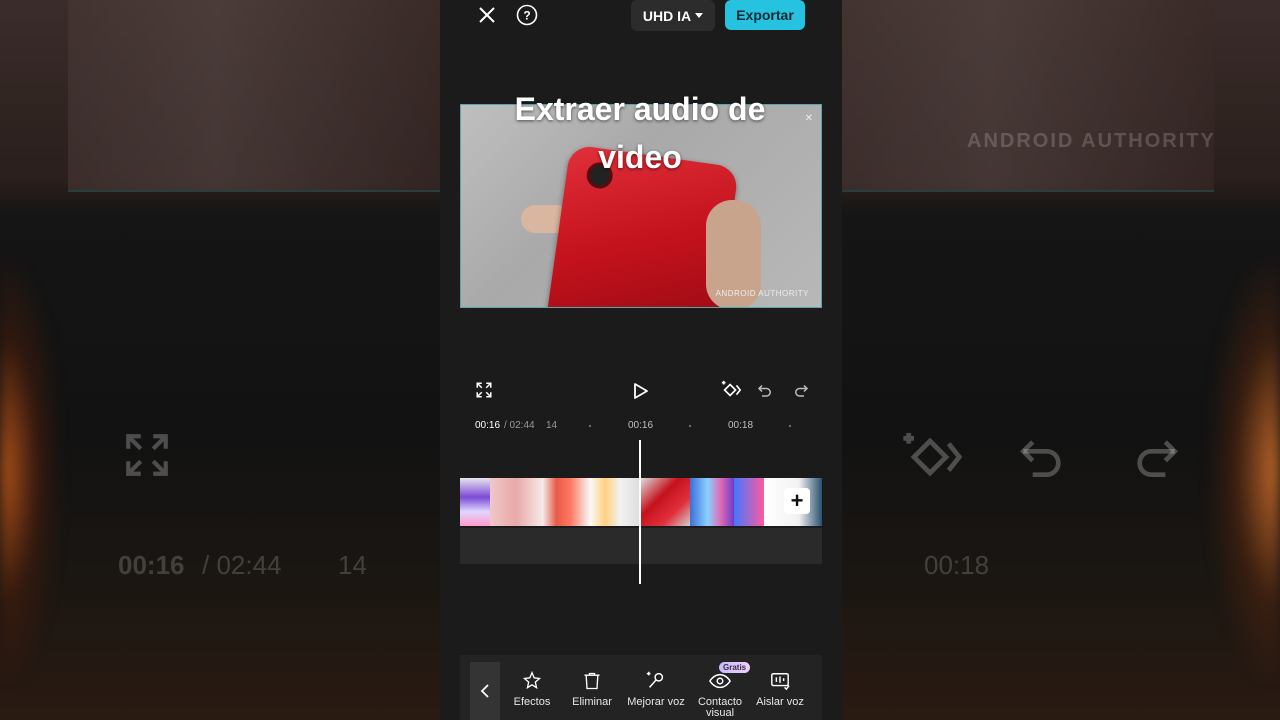  I want to click on background-next-time: 00:18, so click(957, 565).